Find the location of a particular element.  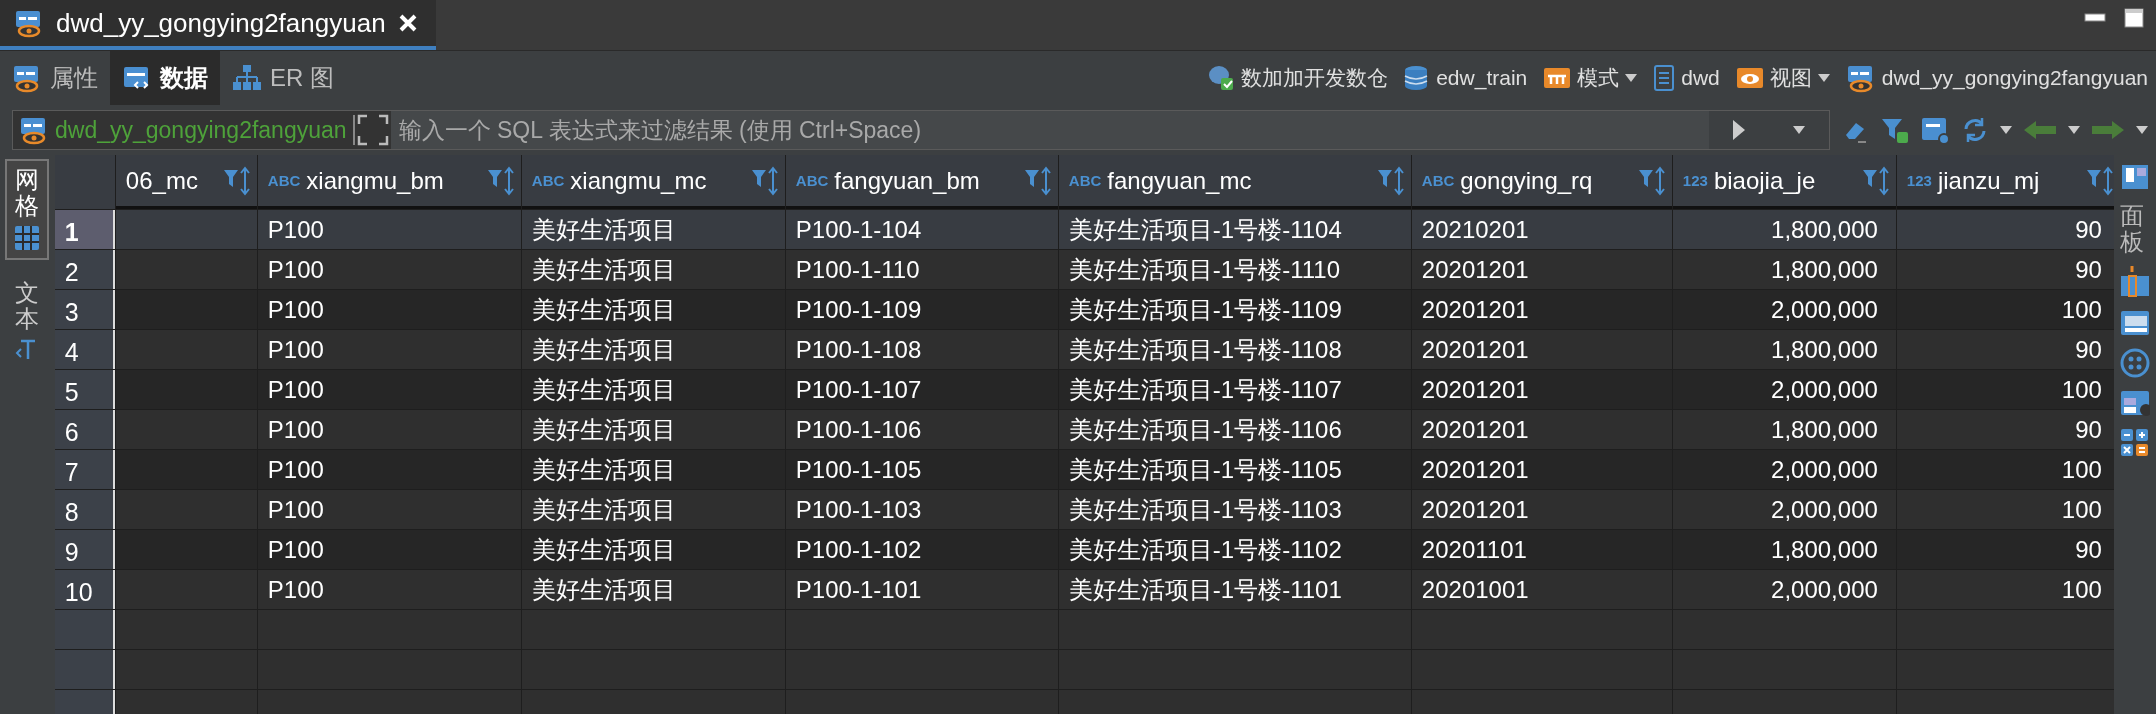

editor-tab-title: dwd_yy_gongying2fangyuan is located at coordinates (221, 23).